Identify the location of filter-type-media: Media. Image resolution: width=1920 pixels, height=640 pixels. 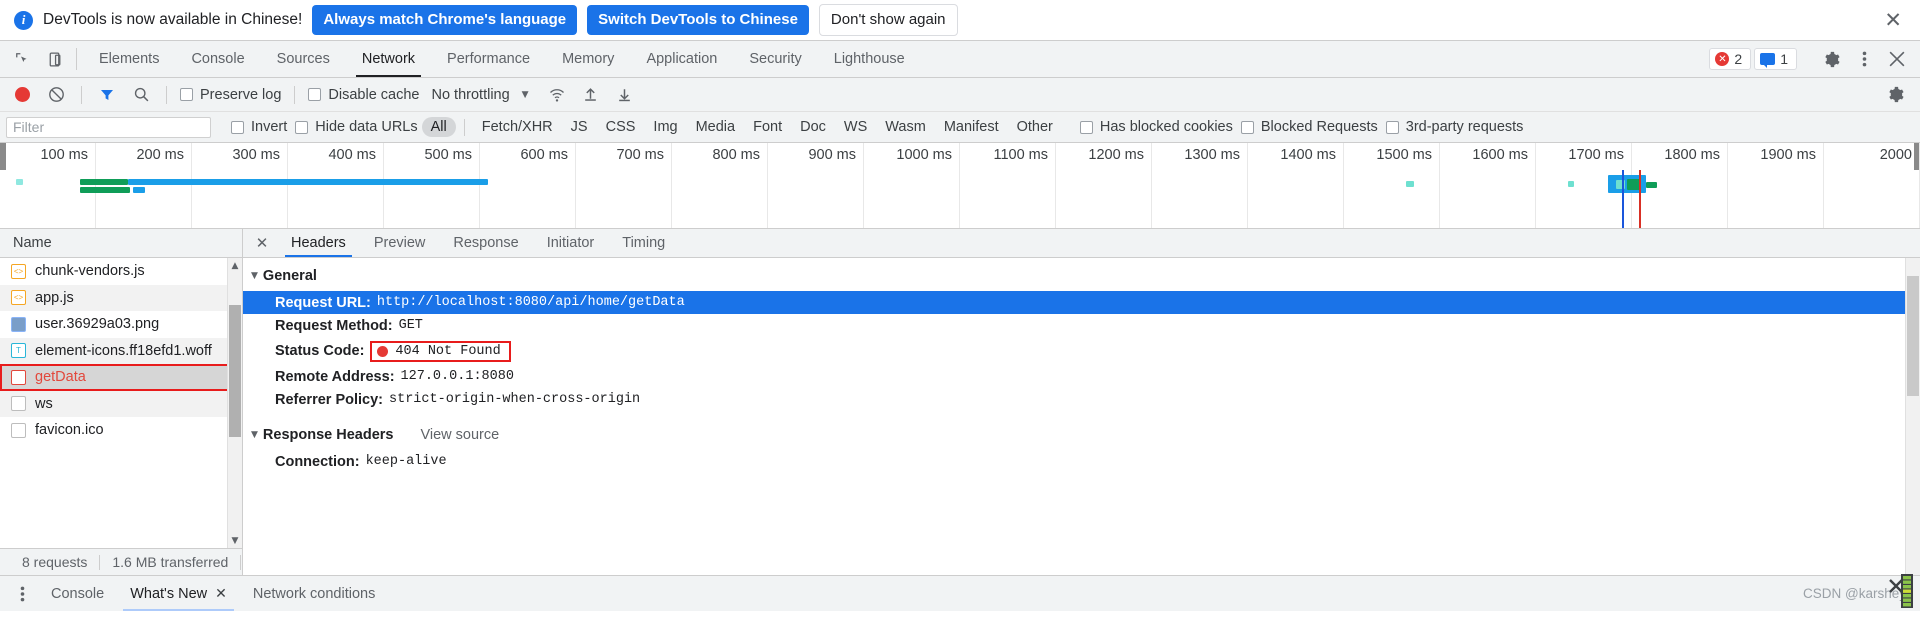
(716, 127).